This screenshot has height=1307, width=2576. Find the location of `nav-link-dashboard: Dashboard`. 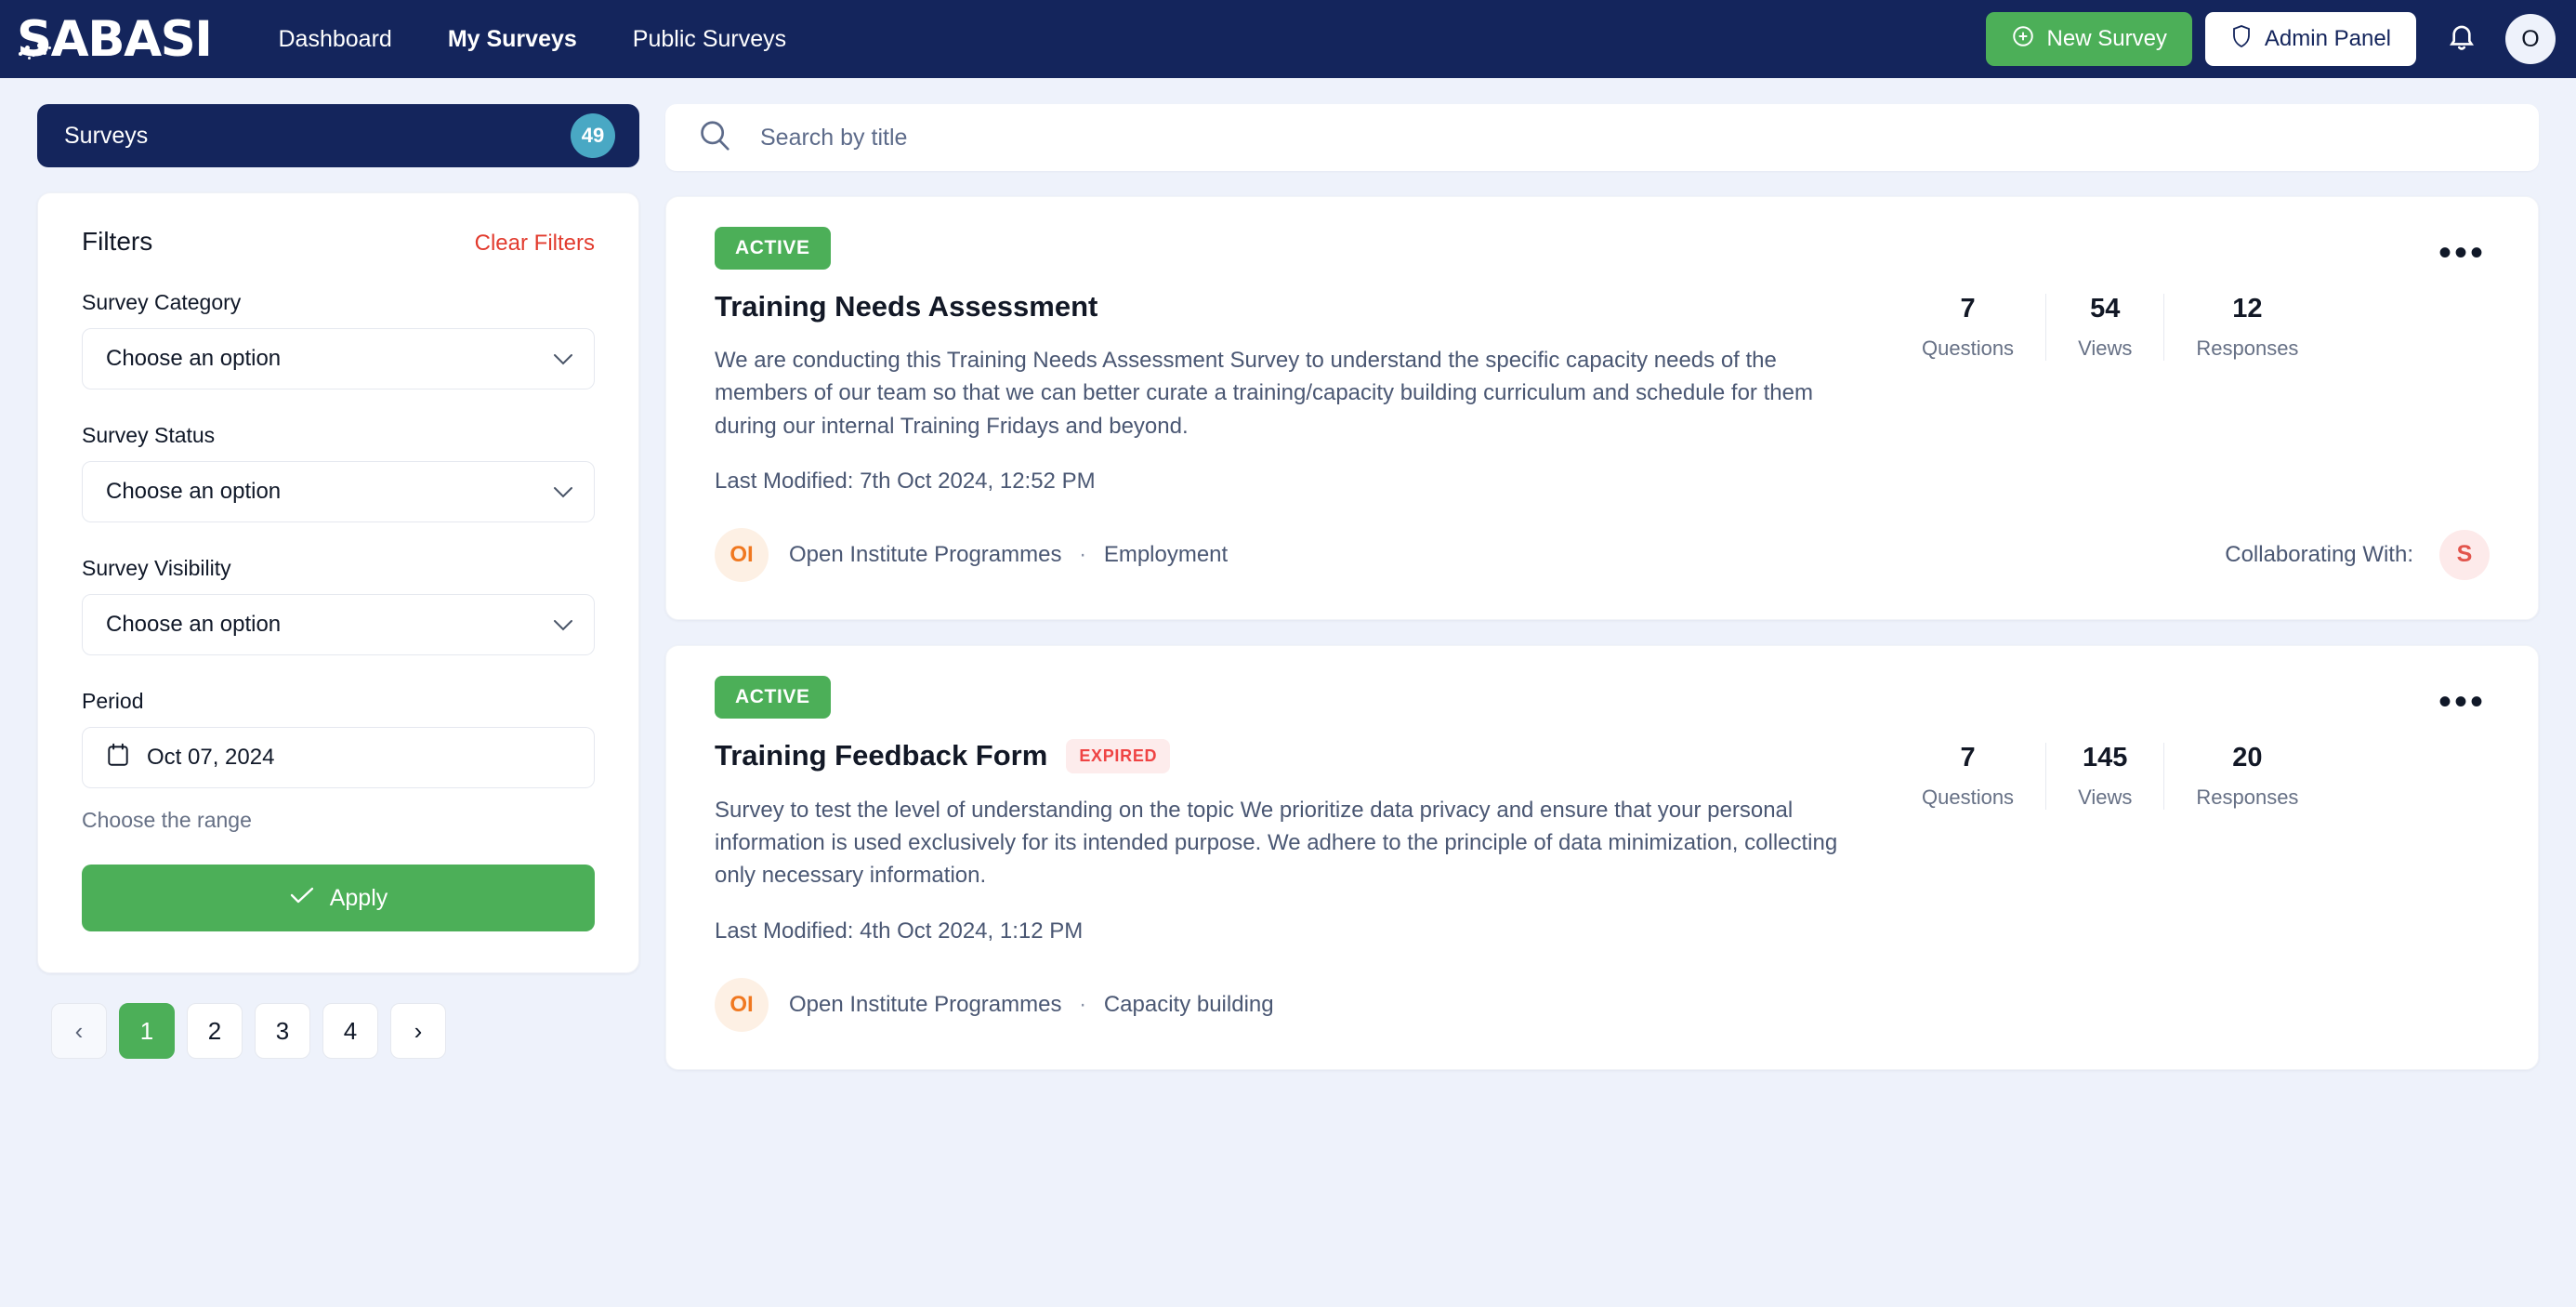

nav-link-dashboard: Dashboard is located at coordinates (335, 39).